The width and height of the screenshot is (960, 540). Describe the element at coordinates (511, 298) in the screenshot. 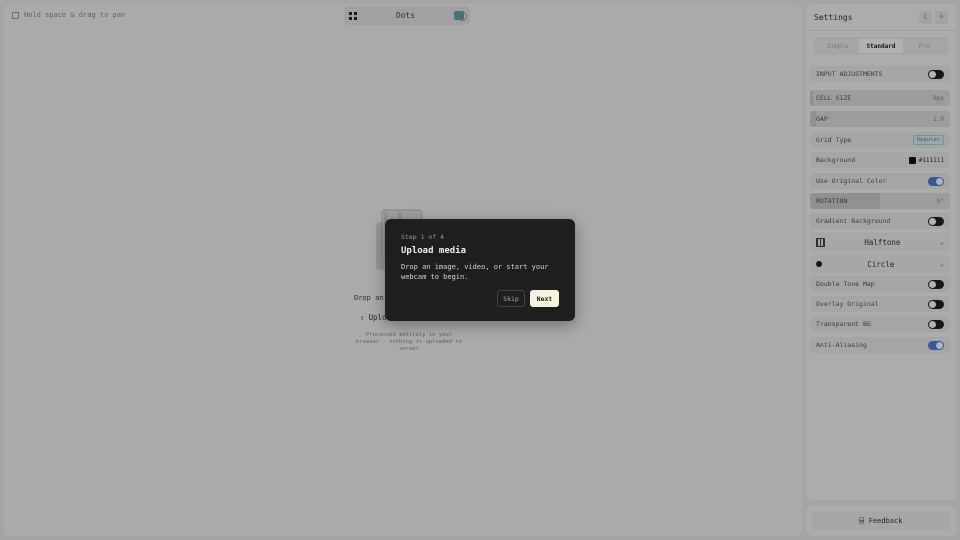

I see `skip-button: Skip` at that location.